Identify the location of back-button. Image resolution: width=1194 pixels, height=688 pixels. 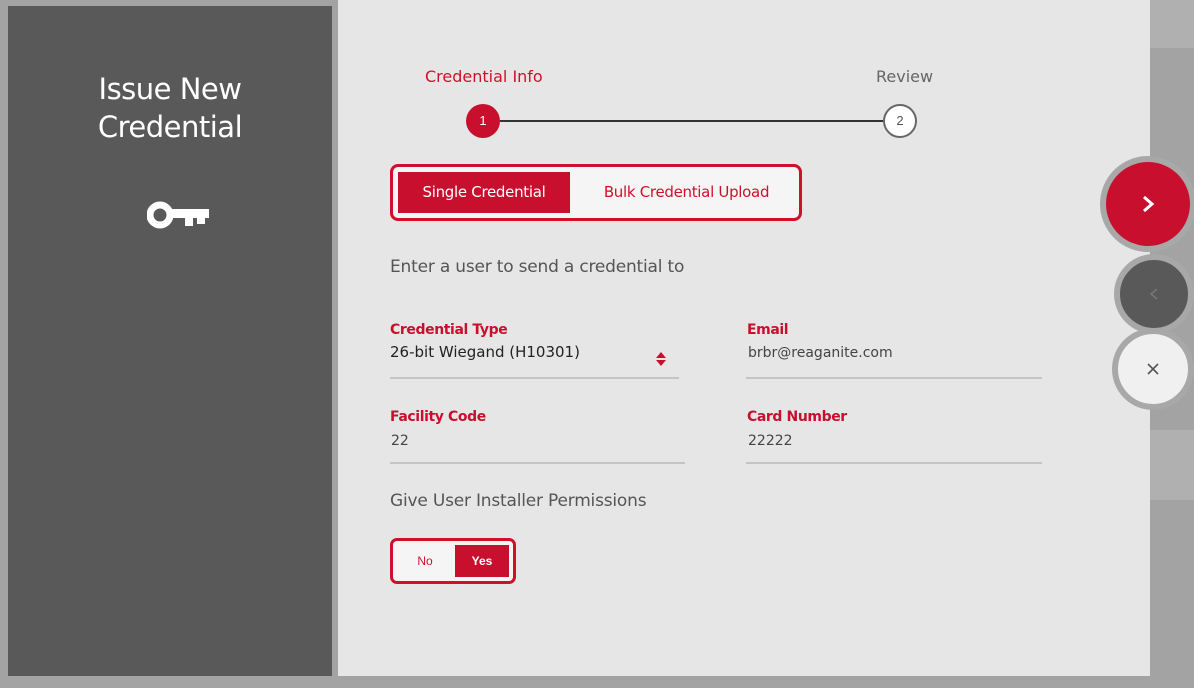
(1154, 294).